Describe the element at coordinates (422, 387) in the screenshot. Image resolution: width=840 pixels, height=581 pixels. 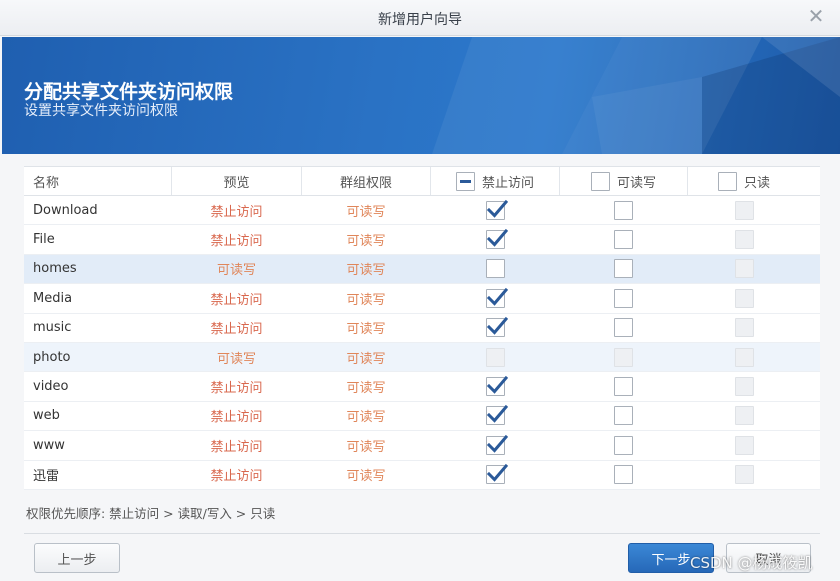
I see `table-row: video 禁止访问 可读写` at that location.